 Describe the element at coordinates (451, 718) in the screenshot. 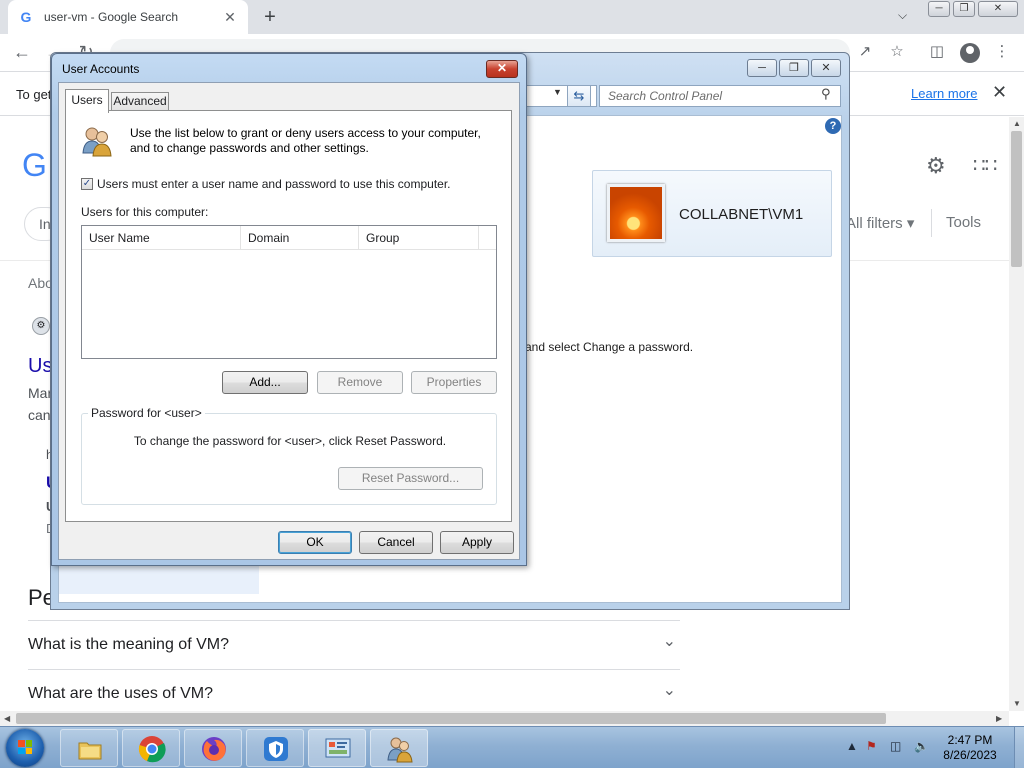

I see `horizontal-scroll-thumb` at that location.